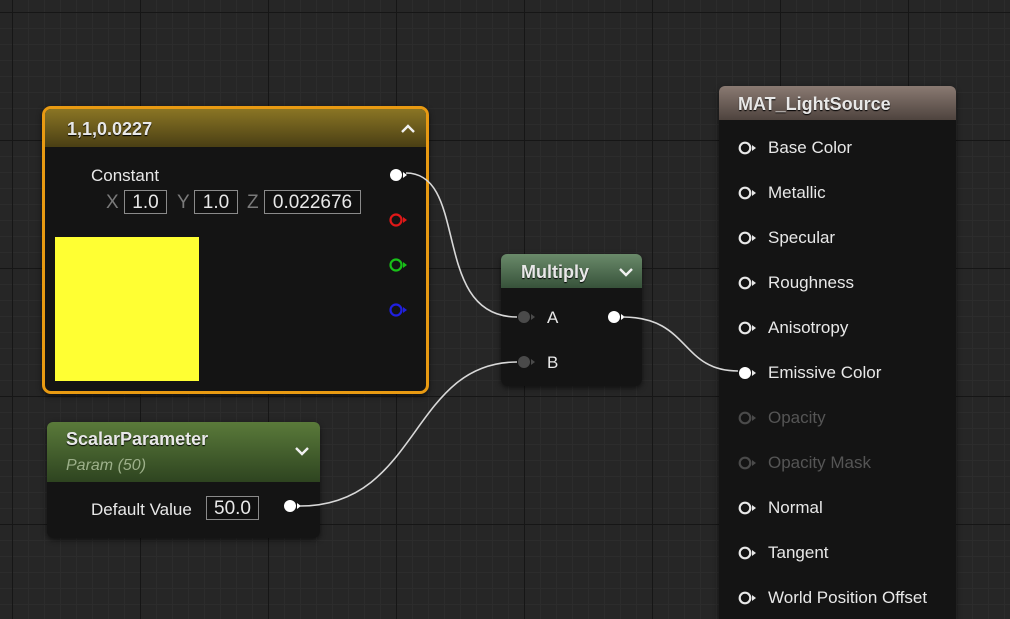 Image resolution: width=1010 pixels, height=619 pixels. Describe the element at coordinates (110, 129) in the screenshot. I see `constant-node-title: 1,1,0.0227` at that location.